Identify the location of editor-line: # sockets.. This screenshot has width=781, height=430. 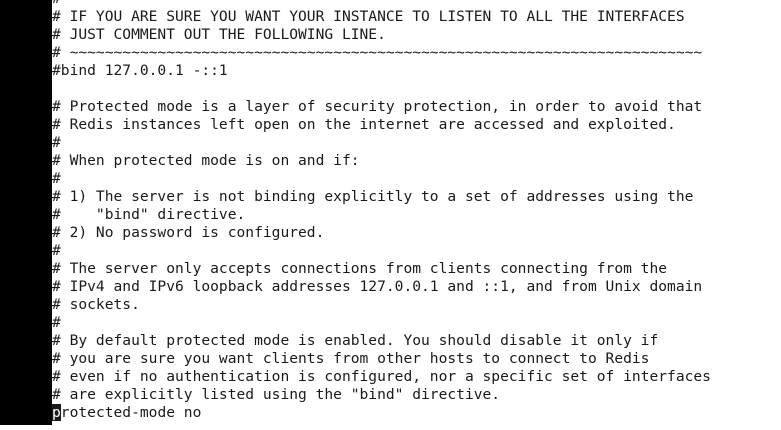
(96, 304).